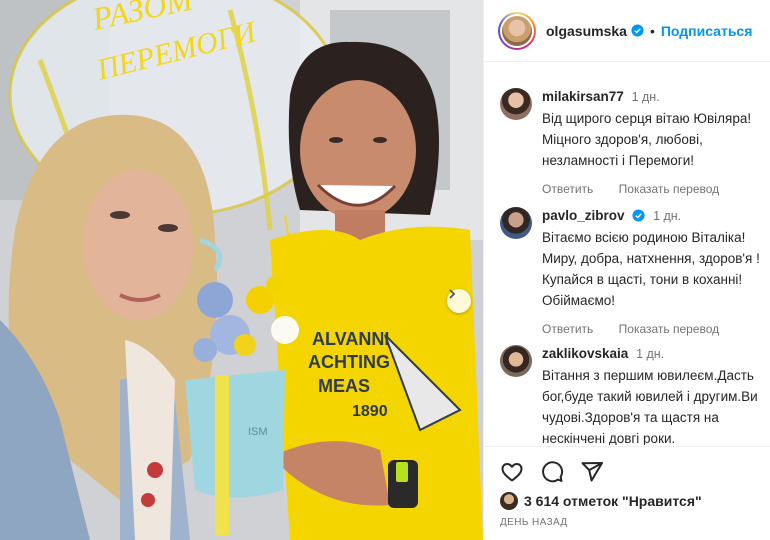 Image resolution: width=770 pixels, height=540 pixels. What do you see at coordinates (349, 362) in the screenshot?
I see `shirt-text-line2: ACHTING` at bounding box center [349, 362].